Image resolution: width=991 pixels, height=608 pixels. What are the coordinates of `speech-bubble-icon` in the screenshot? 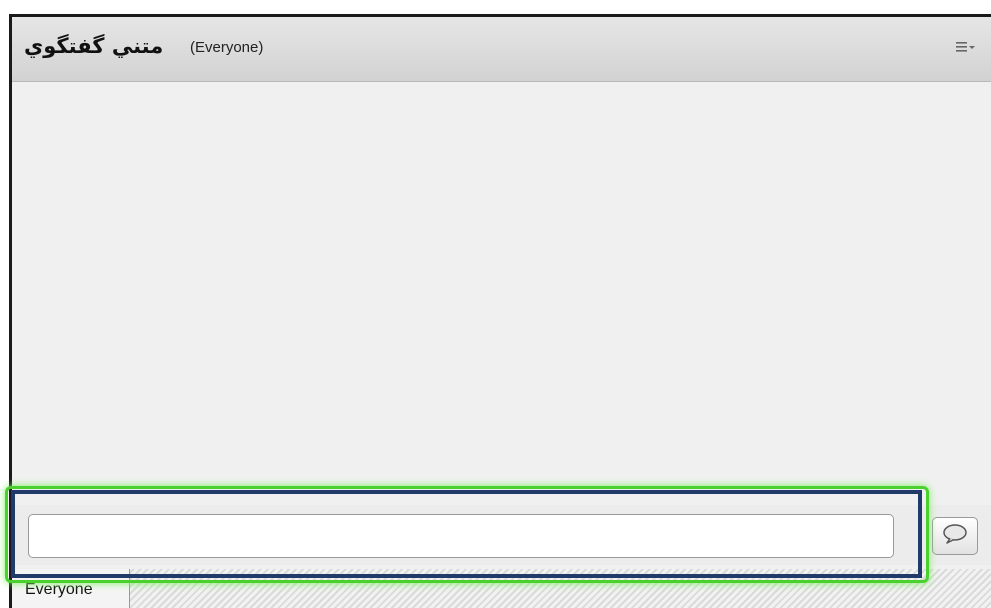 It's located at (955, 536).